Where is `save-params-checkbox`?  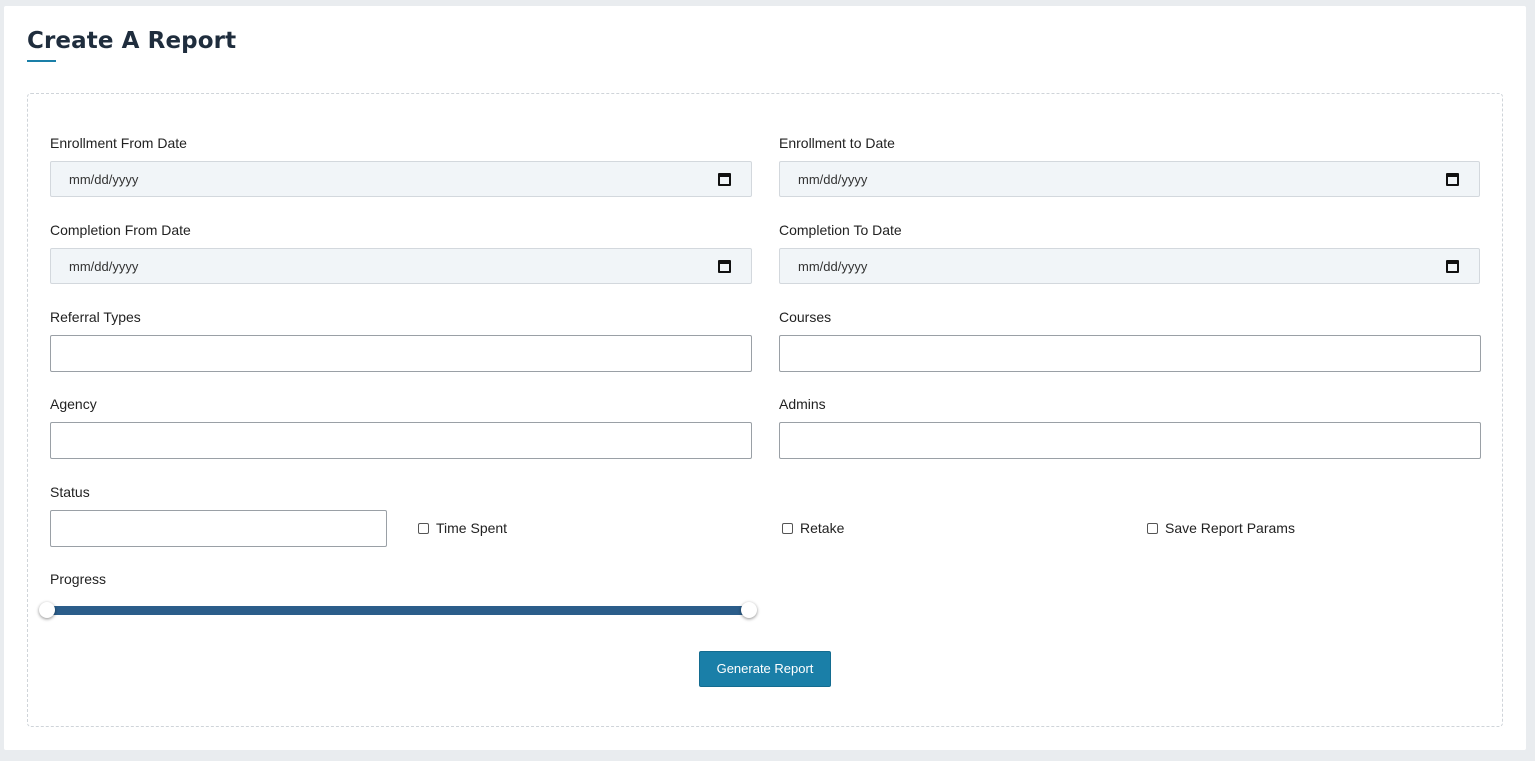 save-params-checkbox is located at coordinates (1152, 528).